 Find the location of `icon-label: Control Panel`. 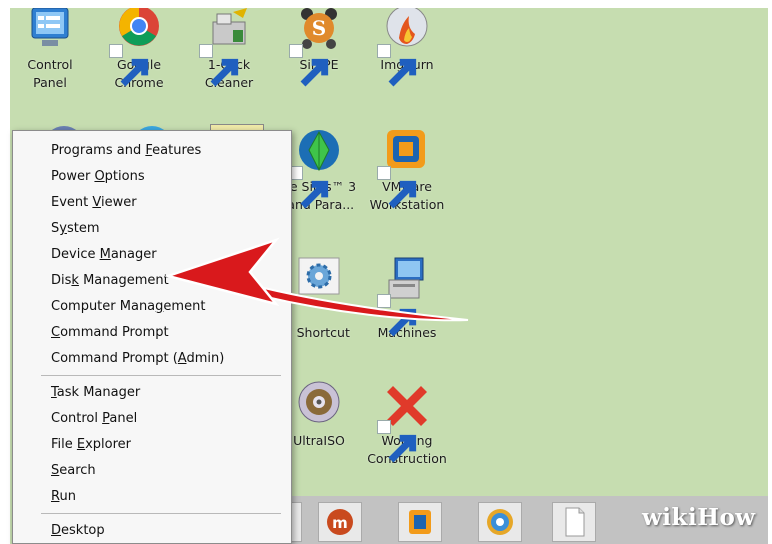

icon-label: Control Panel is located at coordinates (50, 73).